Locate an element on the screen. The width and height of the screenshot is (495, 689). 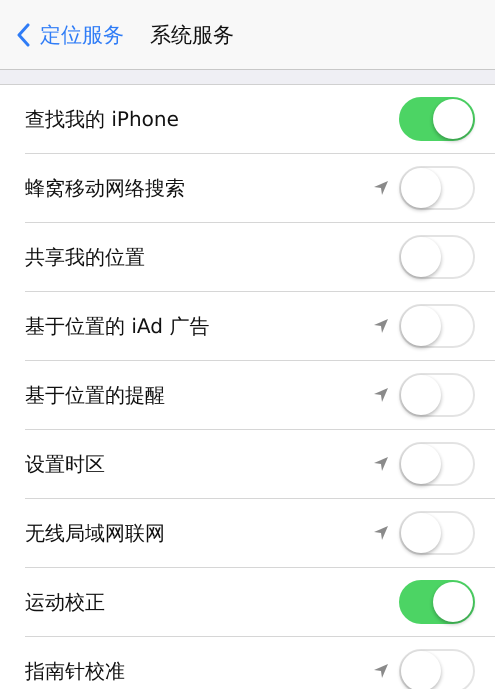
setting-label: 共享我的位置 is located at coordinates (85, 257).